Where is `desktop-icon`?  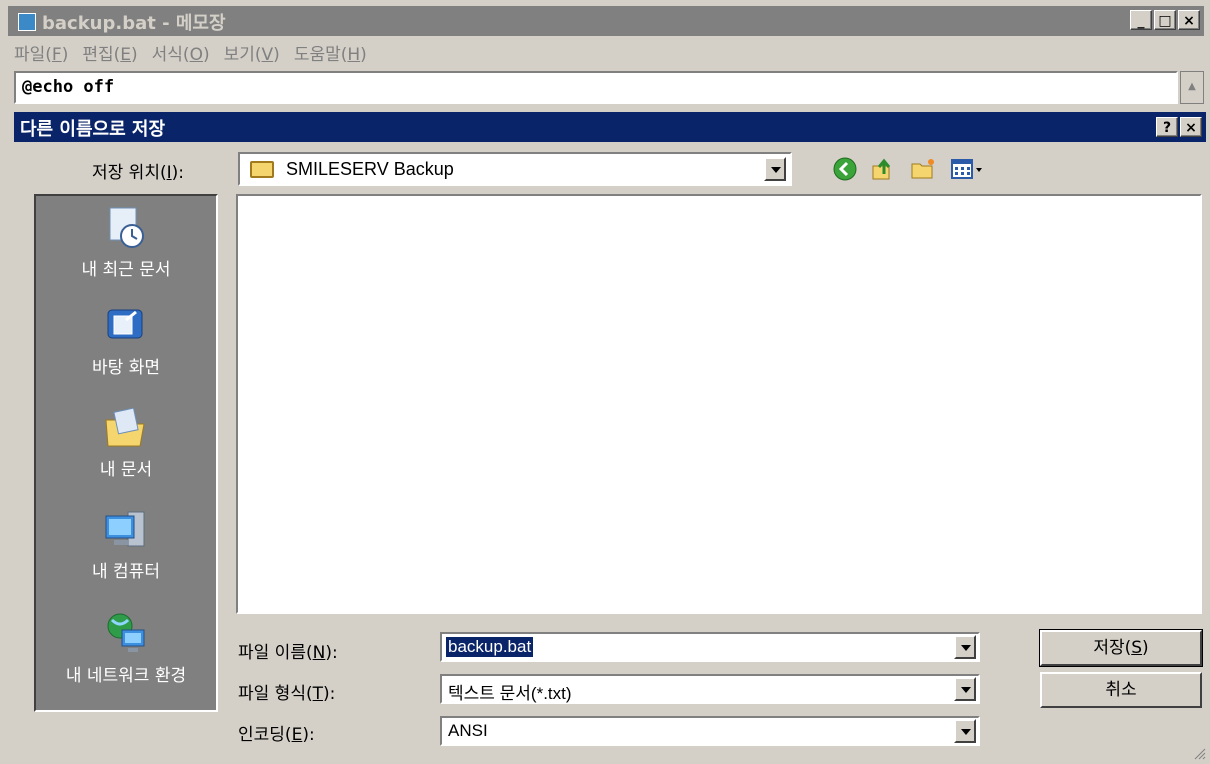 desktop-icon is located at coordinates (125, 324).